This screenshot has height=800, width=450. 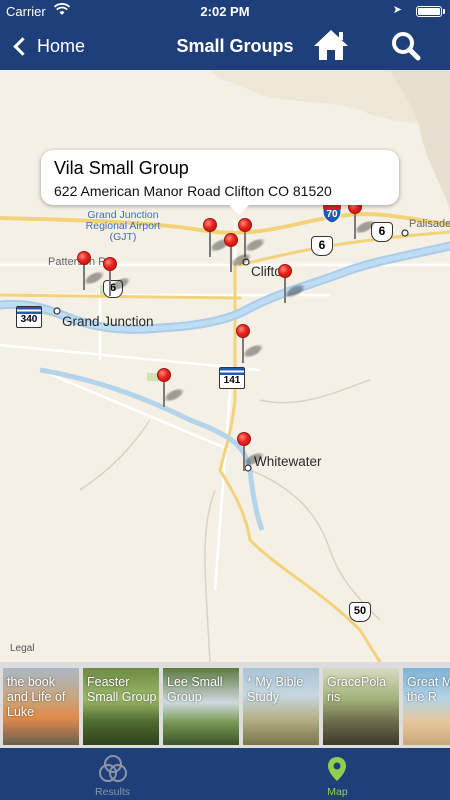 I want to click on callout-address: 622 American Manor Road Clifton CO 81520, so click(x=193, y=191).